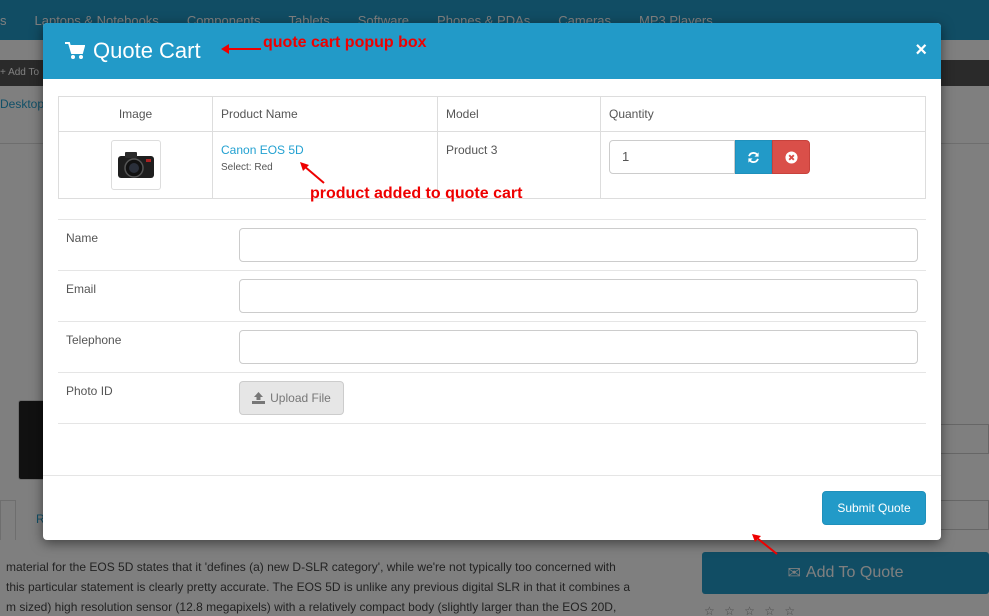 The image size is (989, 616). Describe the element at coordinates (135, 114) in the screenshot. I see `column-header-image: Image` at that location.